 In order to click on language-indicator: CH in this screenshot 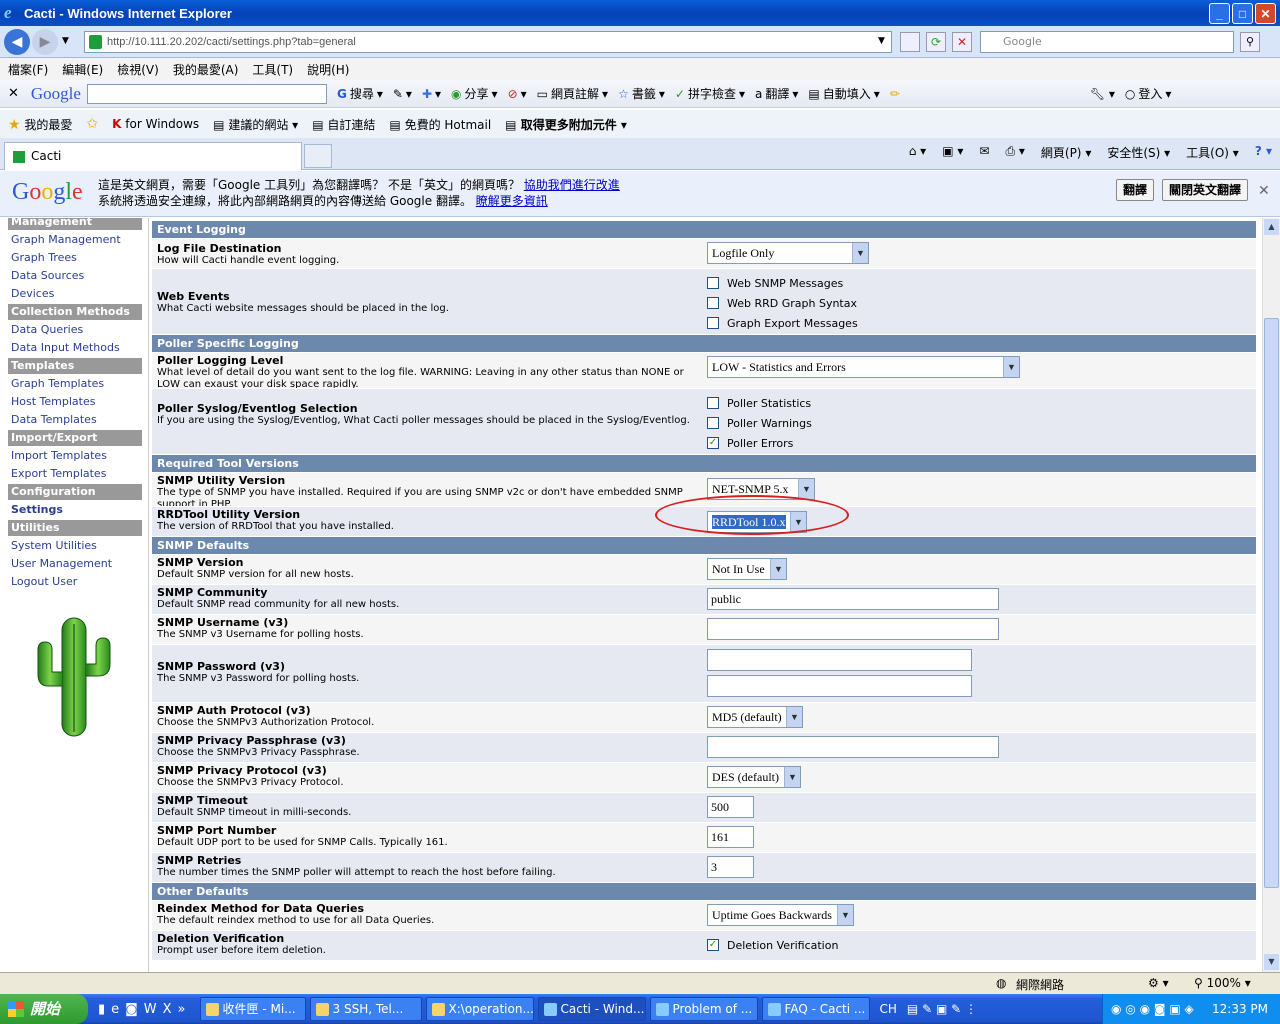, I will do `click(888, 1009)`.